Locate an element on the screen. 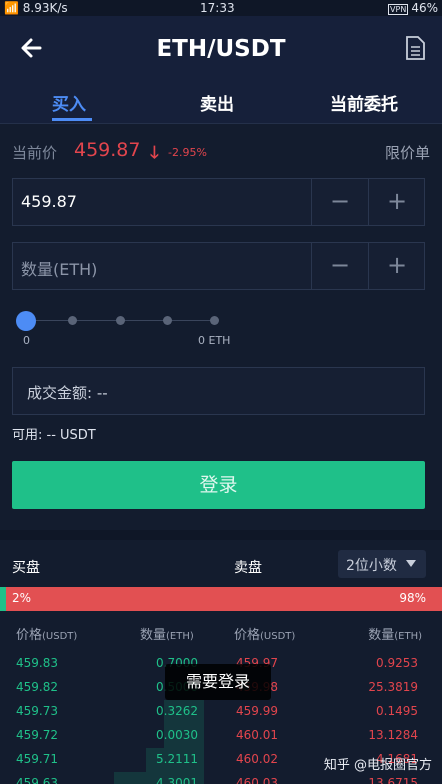  sell-price: 459.99 is located at coordinates (257, 711).